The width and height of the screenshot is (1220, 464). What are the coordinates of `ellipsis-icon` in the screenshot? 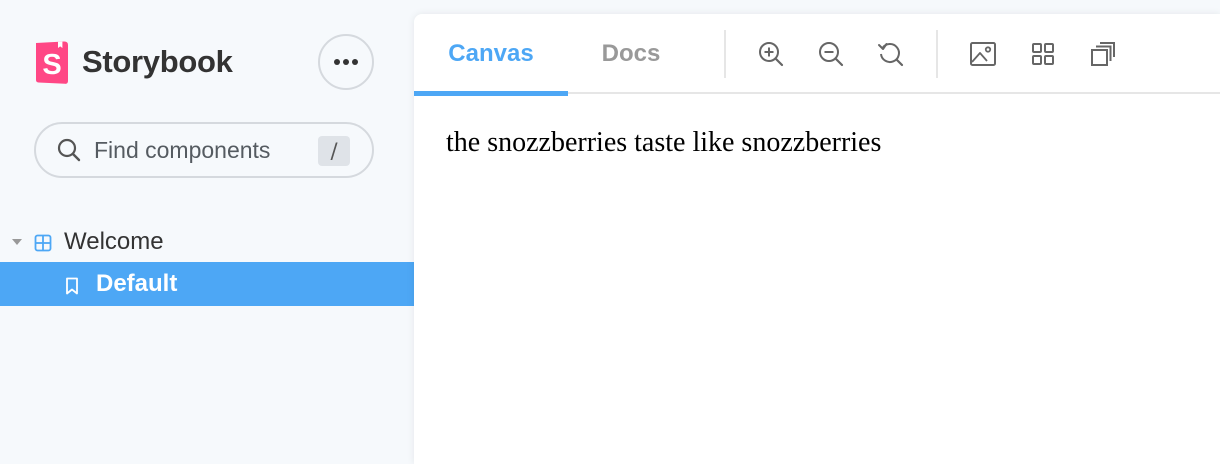 It's located at (346, 62).